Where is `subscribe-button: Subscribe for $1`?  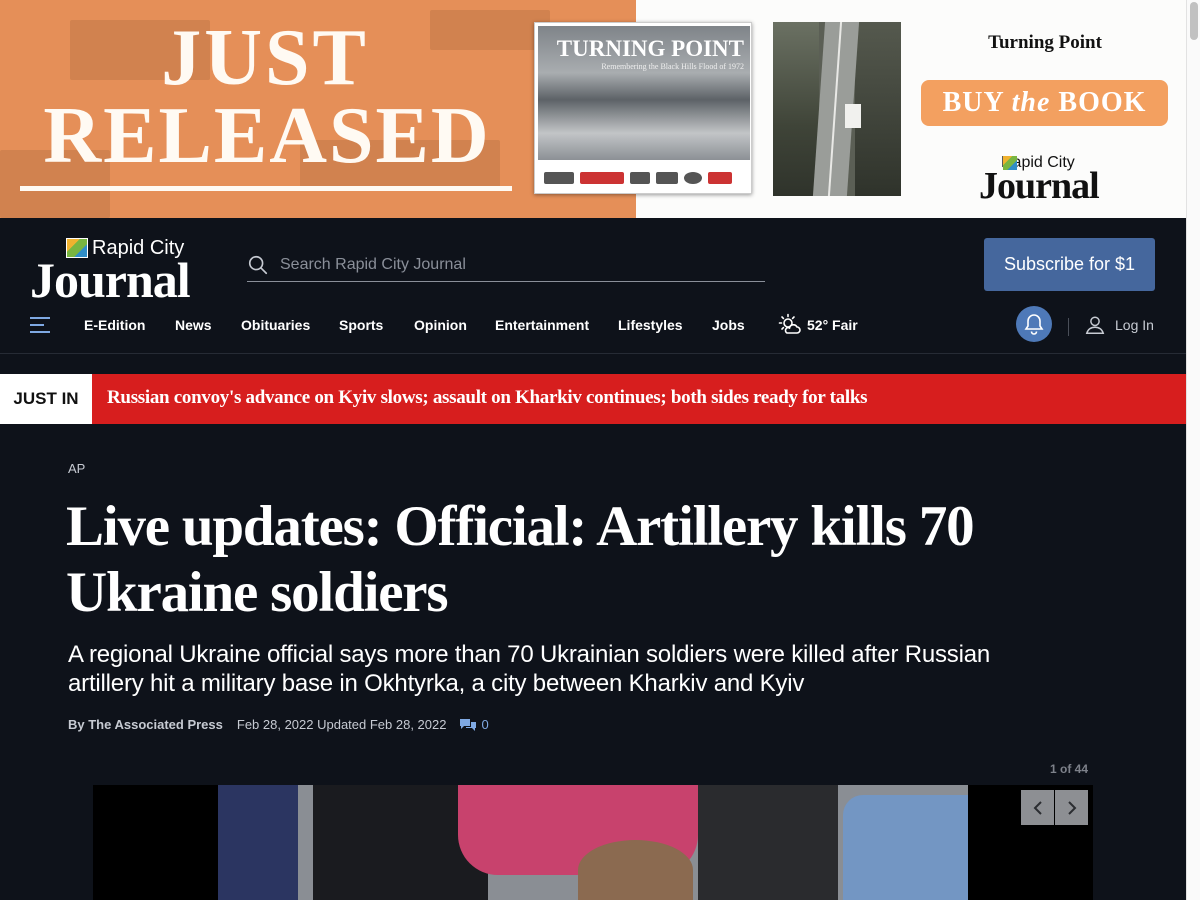 subscribe-button: Subscribe for $1 is located at coordinates (1069, 264).